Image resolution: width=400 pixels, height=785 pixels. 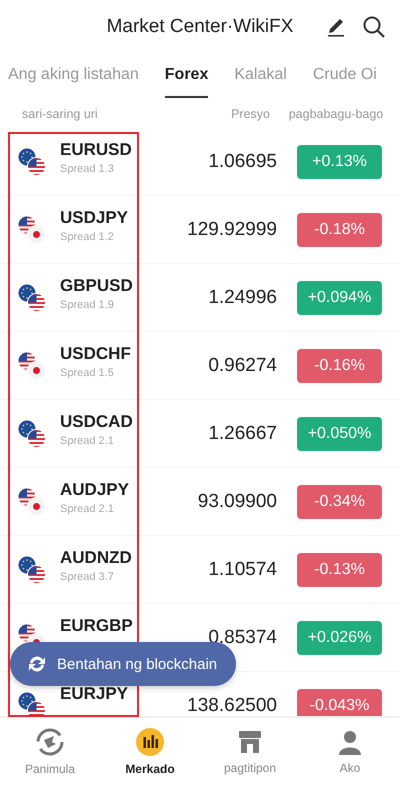 I want to click on column-header: sari-saring uri, so click(x=60, y=114).